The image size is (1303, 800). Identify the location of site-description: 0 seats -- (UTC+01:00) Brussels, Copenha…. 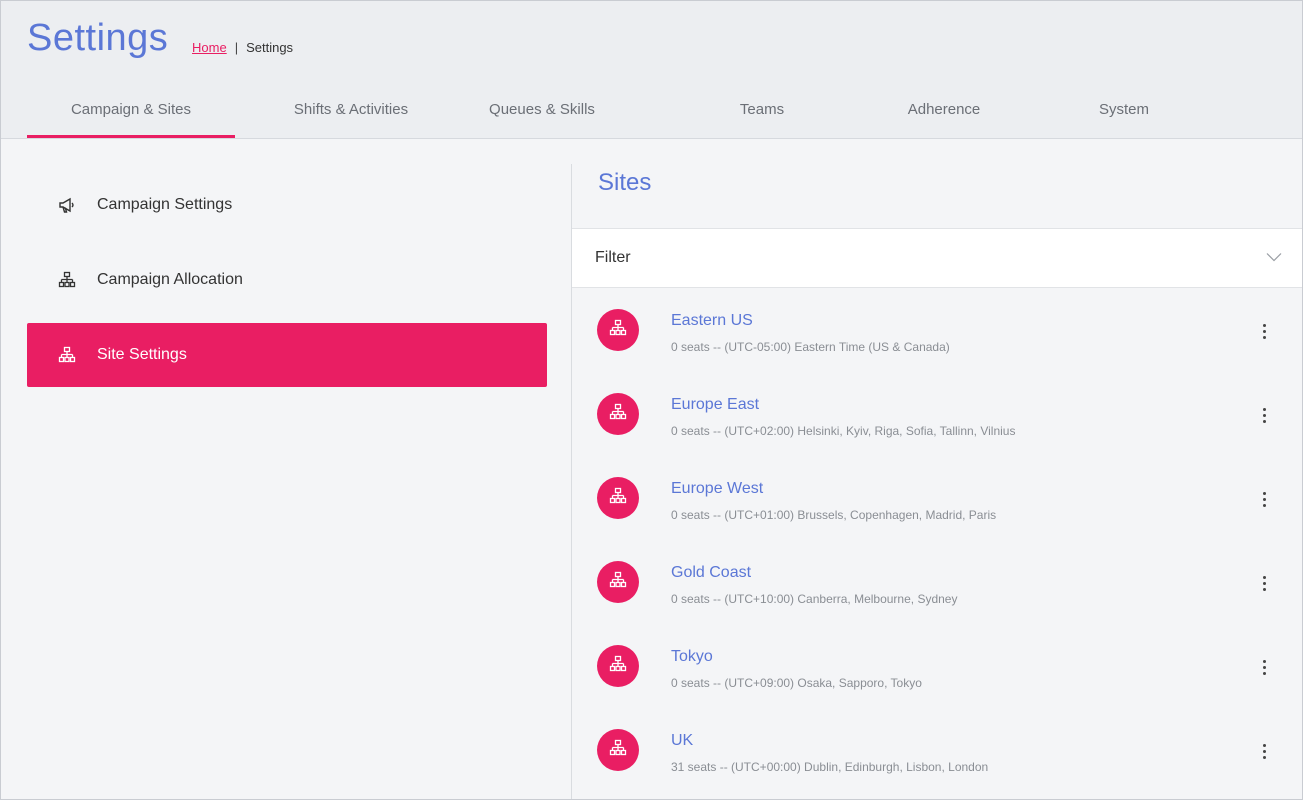
(834, 515).